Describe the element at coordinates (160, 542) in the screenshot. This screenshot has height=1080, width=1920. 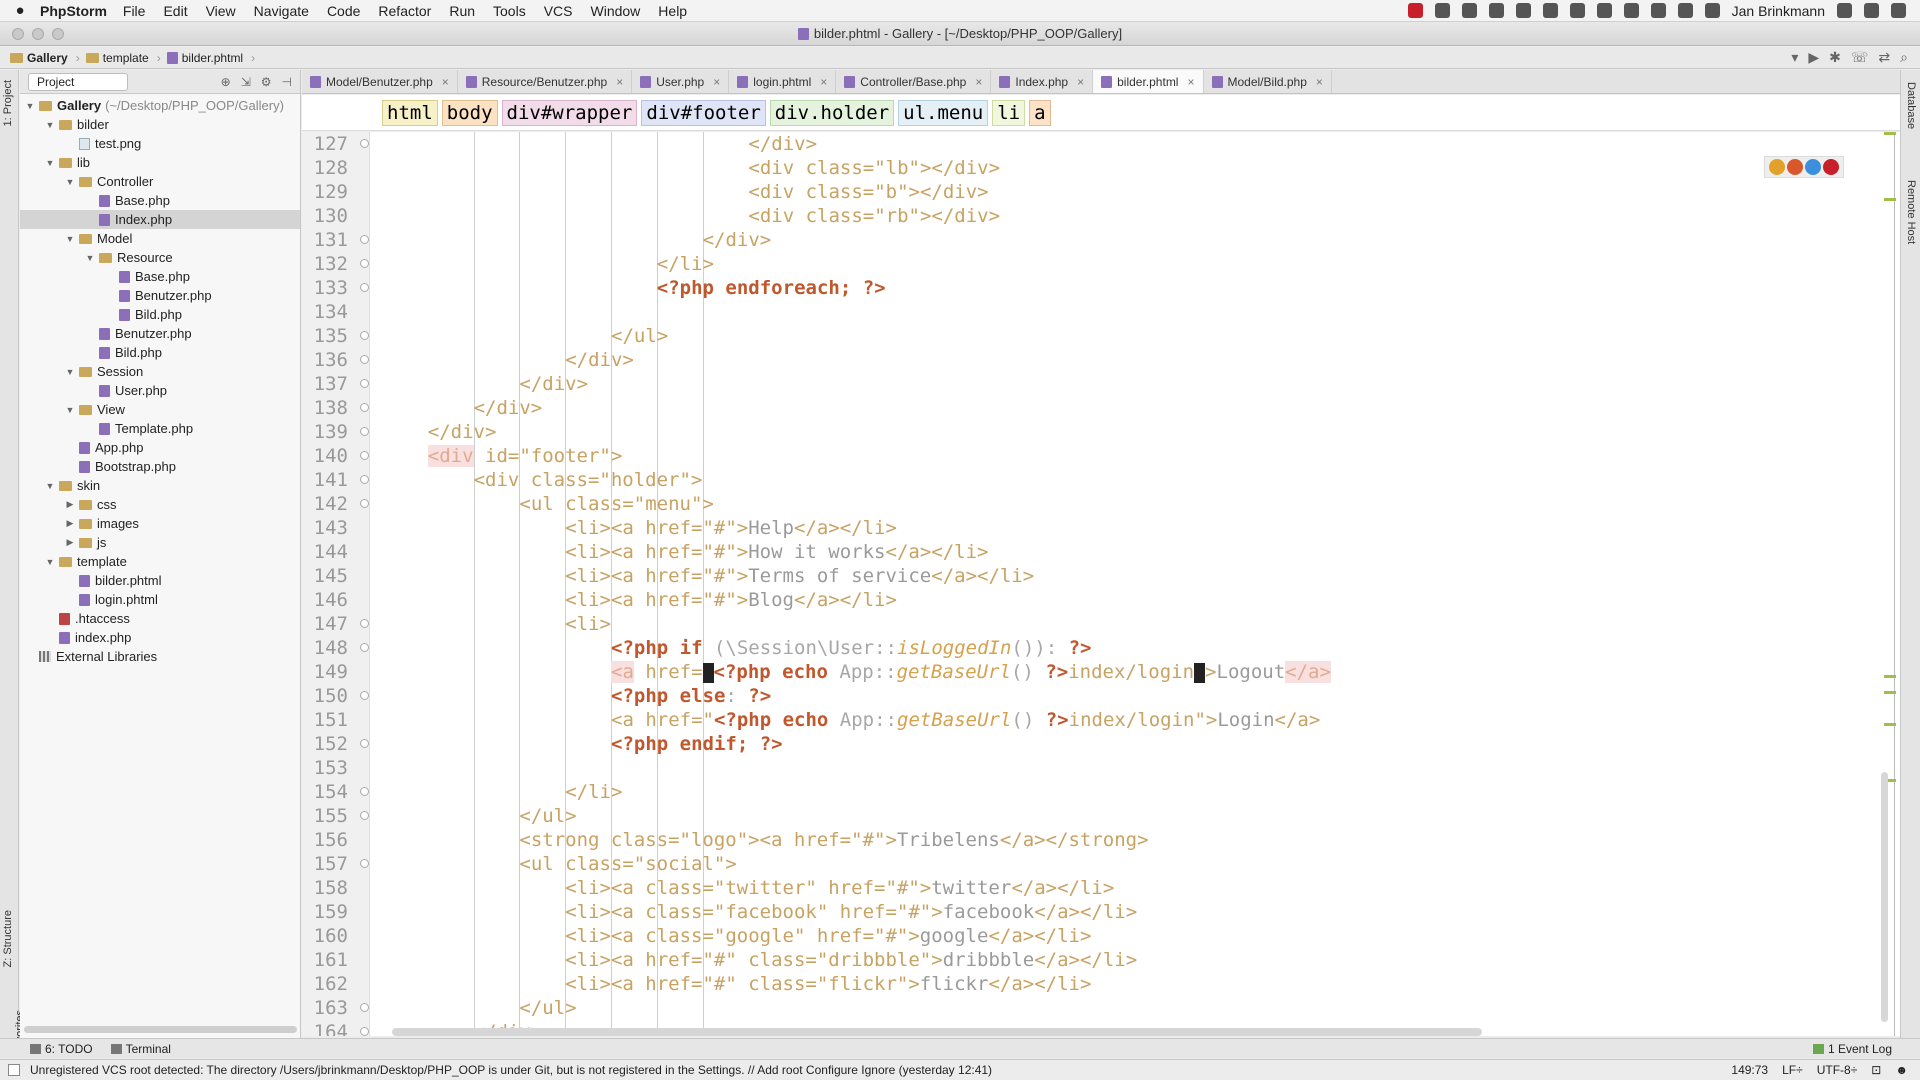
I see `tree-item: ▶ js` at that location.